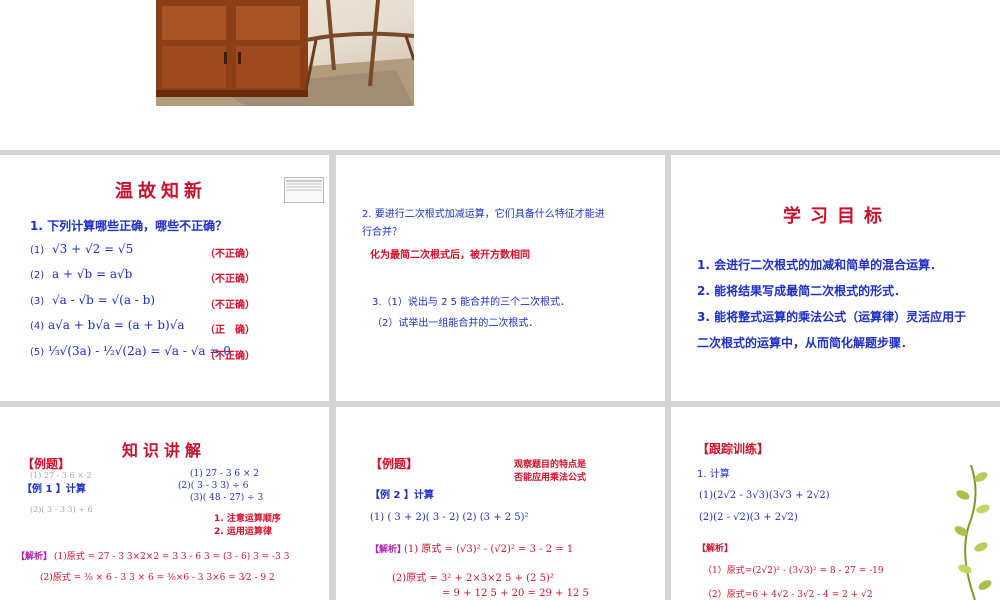 The height and width of the screenshot is (600, 1000). I want to click on solution-step: （2）原式=6 + 4√2 - 3√2 - 4 = 2 + √2, so click(788, 595).